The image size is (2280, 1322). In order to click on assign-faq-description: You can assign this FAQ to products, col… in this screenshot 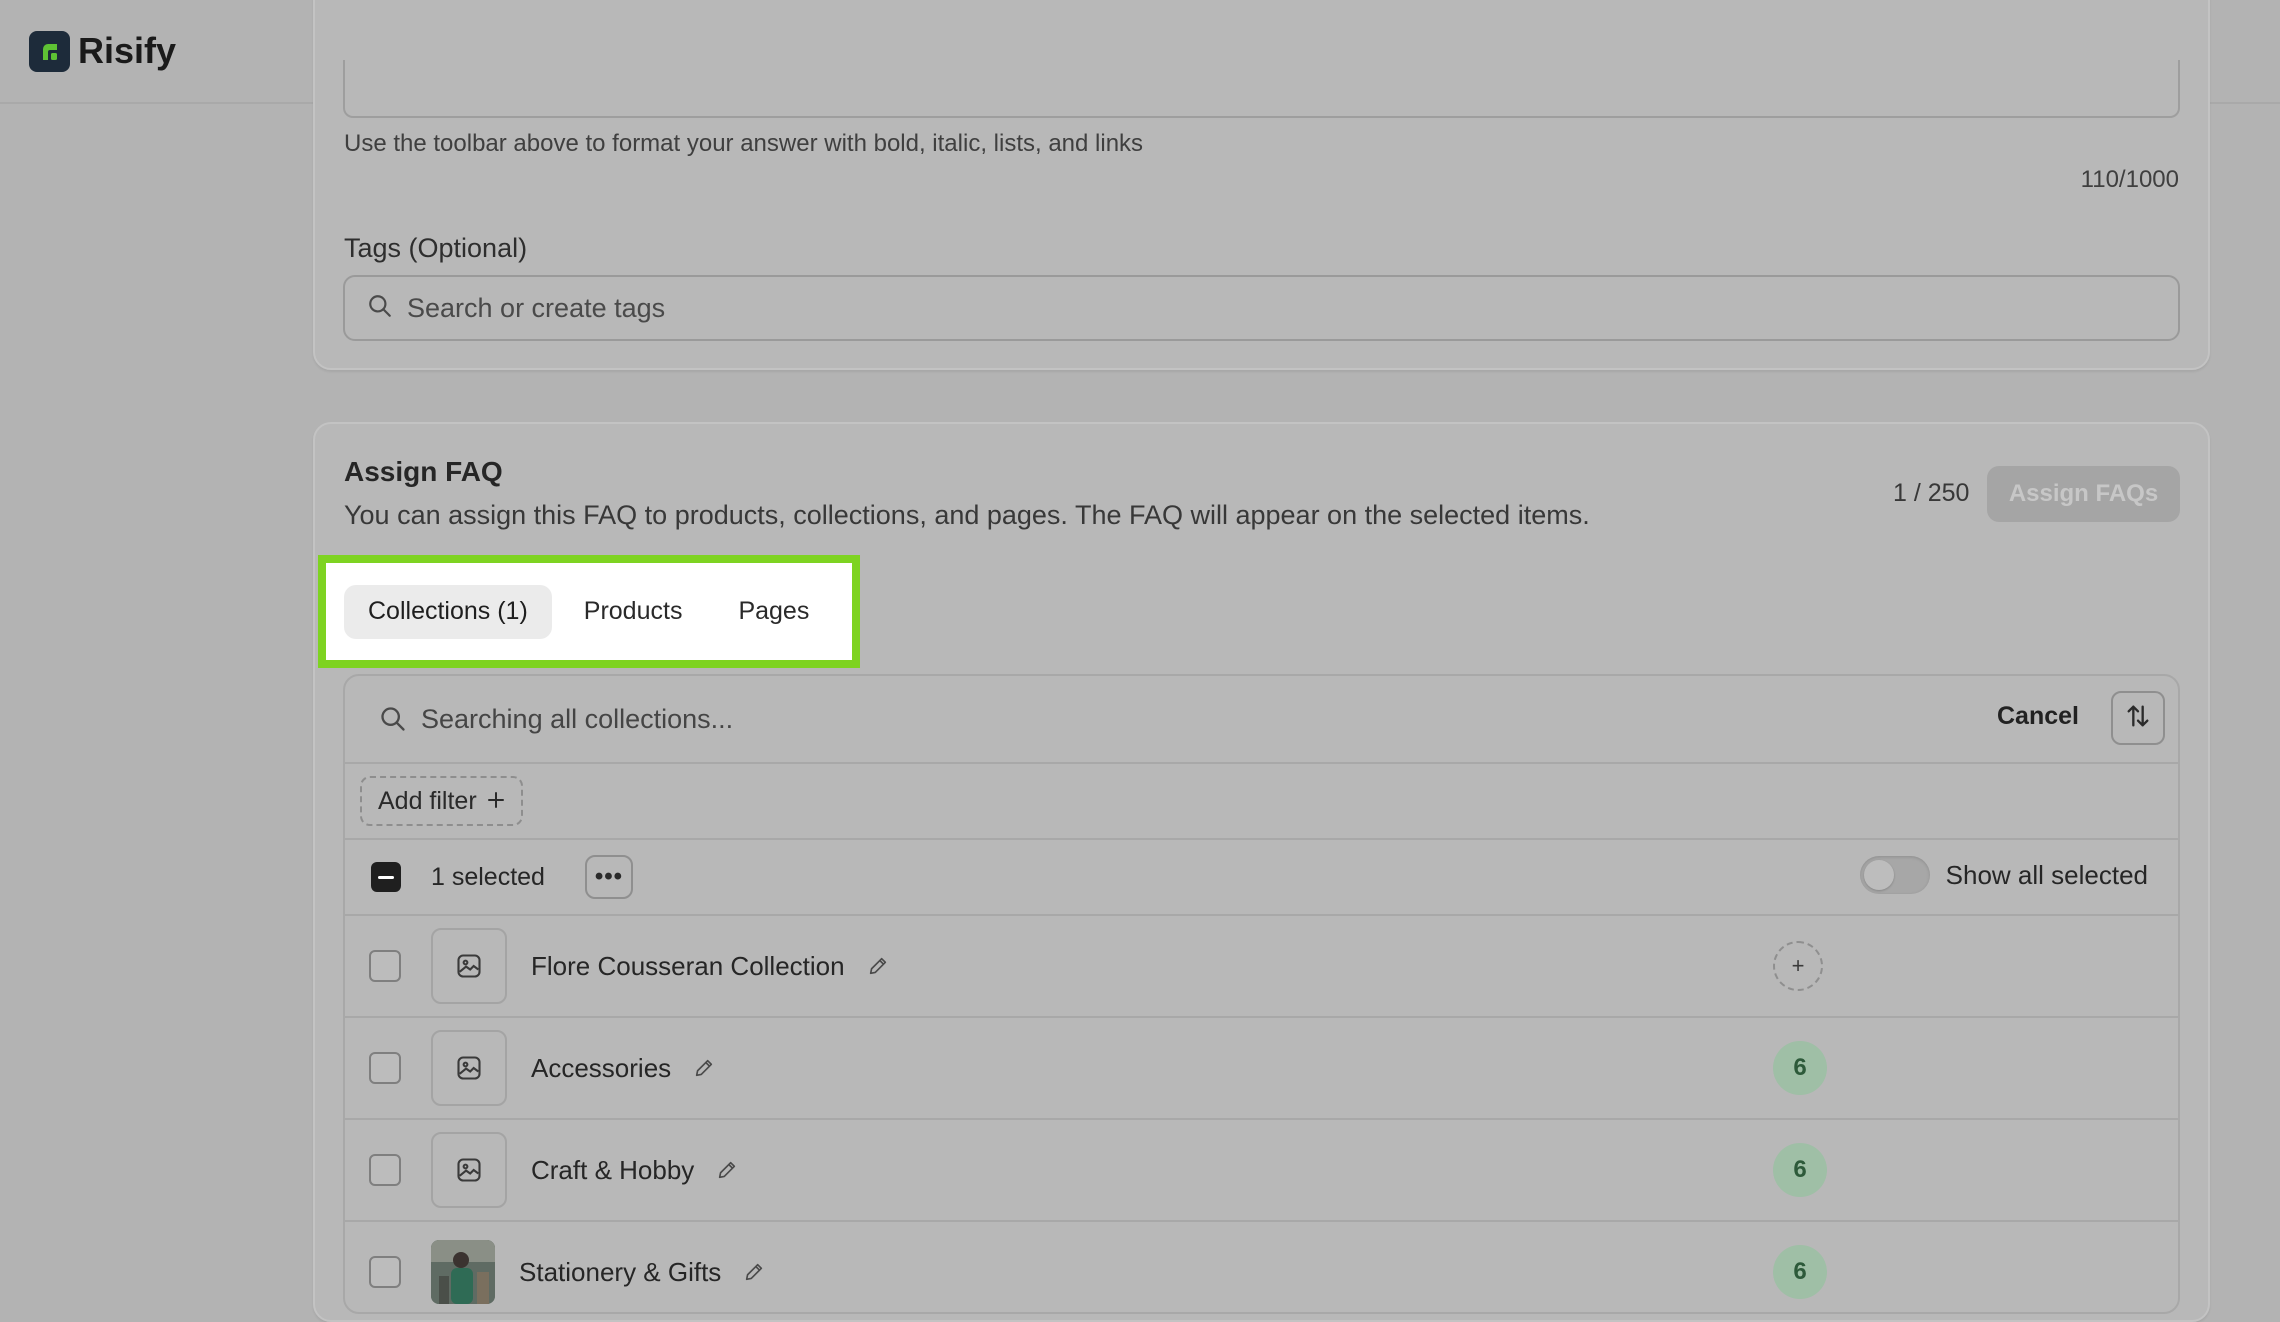, I will do `click(967, 515)`.